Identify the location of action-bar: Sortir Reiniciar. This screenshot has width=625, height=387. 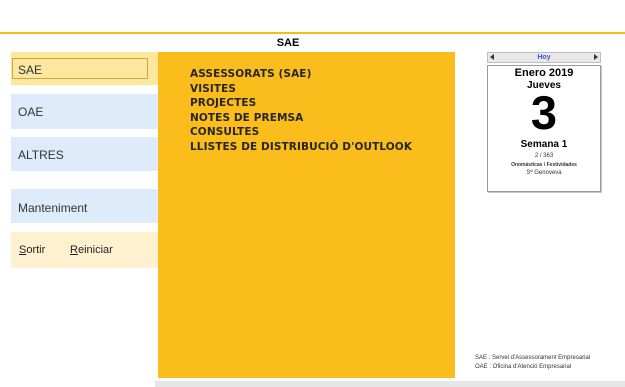
(84, 250).